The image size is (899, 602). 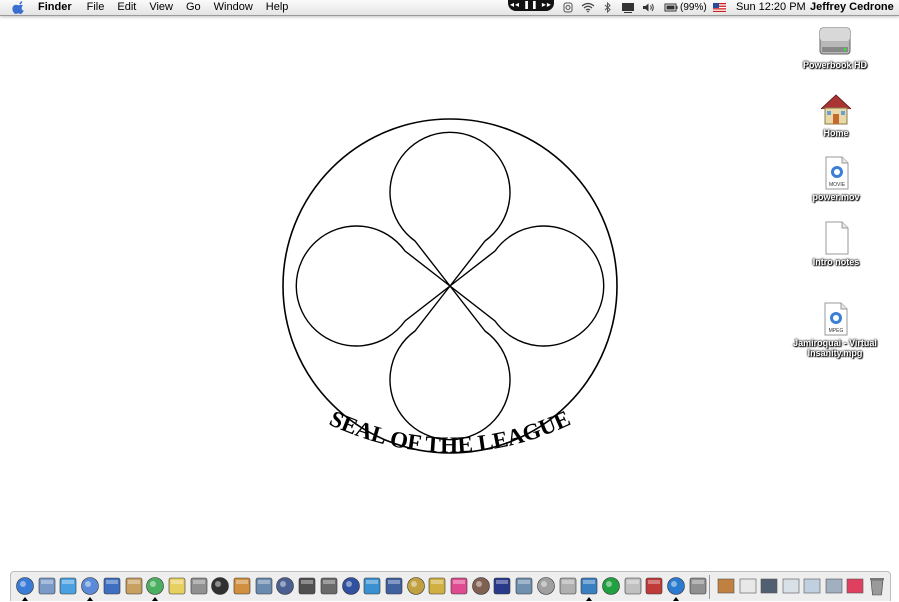 What do you see at coordinates (836, 197) in the screenshot?
I see `desktop-icon-label: power.mov` at bounding box center [836, 197].